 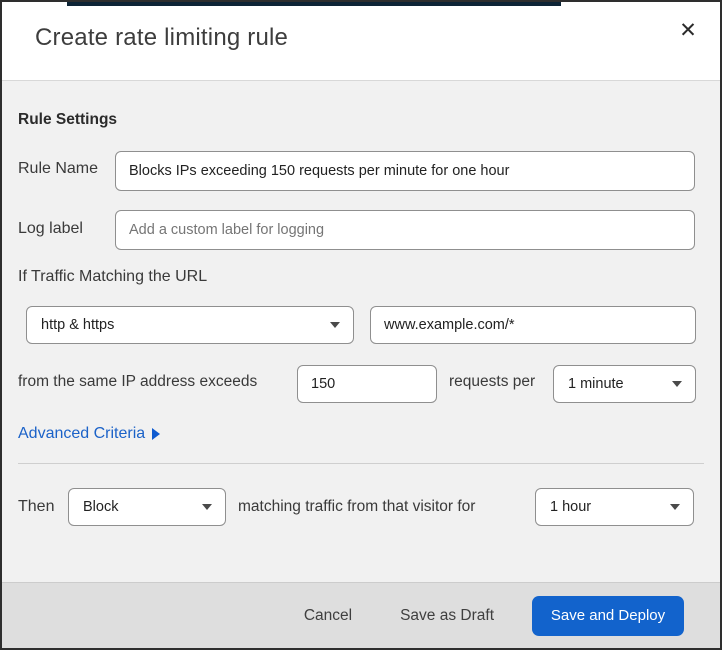 What do you see at coordinates (614, 507) in the screenshot?
I see `duration-select: 1 hour` at bounding box center [614, 507].